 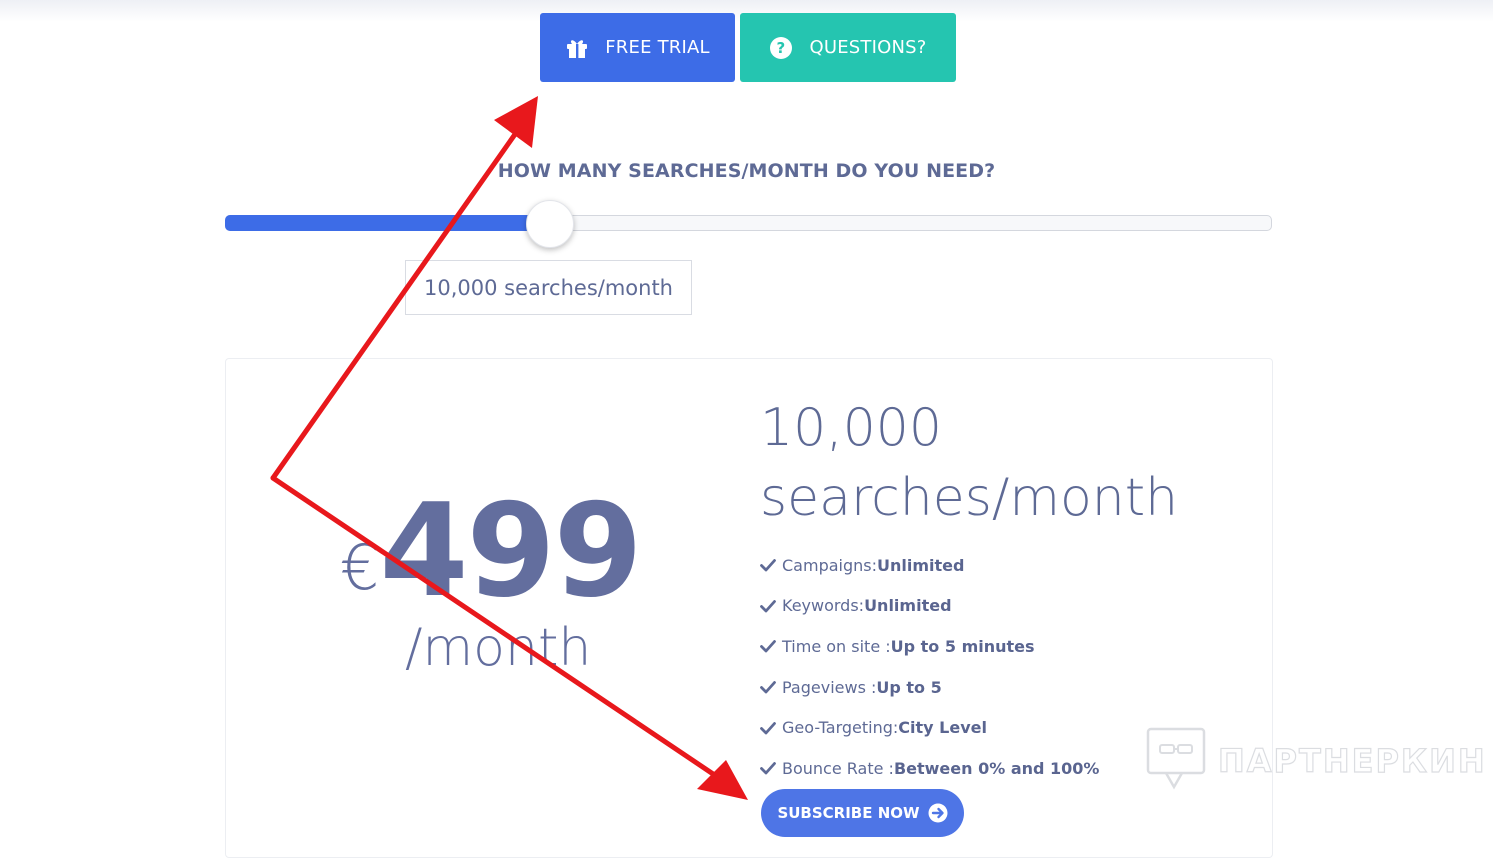 What do you see at coordinates (549, 224) in the screenshot?
I see `searches-slider-thumb` at bounding box center [549, 224].